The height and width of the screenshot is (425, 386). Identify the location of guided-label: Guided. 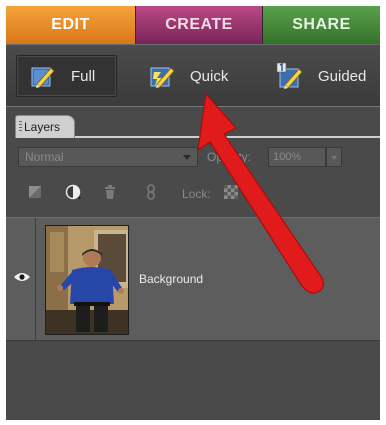
(342, 76).